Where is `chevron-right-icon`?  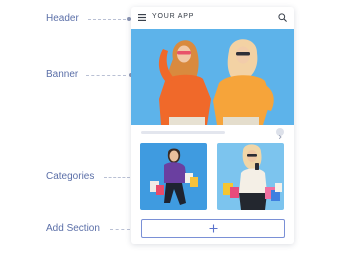 chevron-right-icon is located at coordinates (280, 134).